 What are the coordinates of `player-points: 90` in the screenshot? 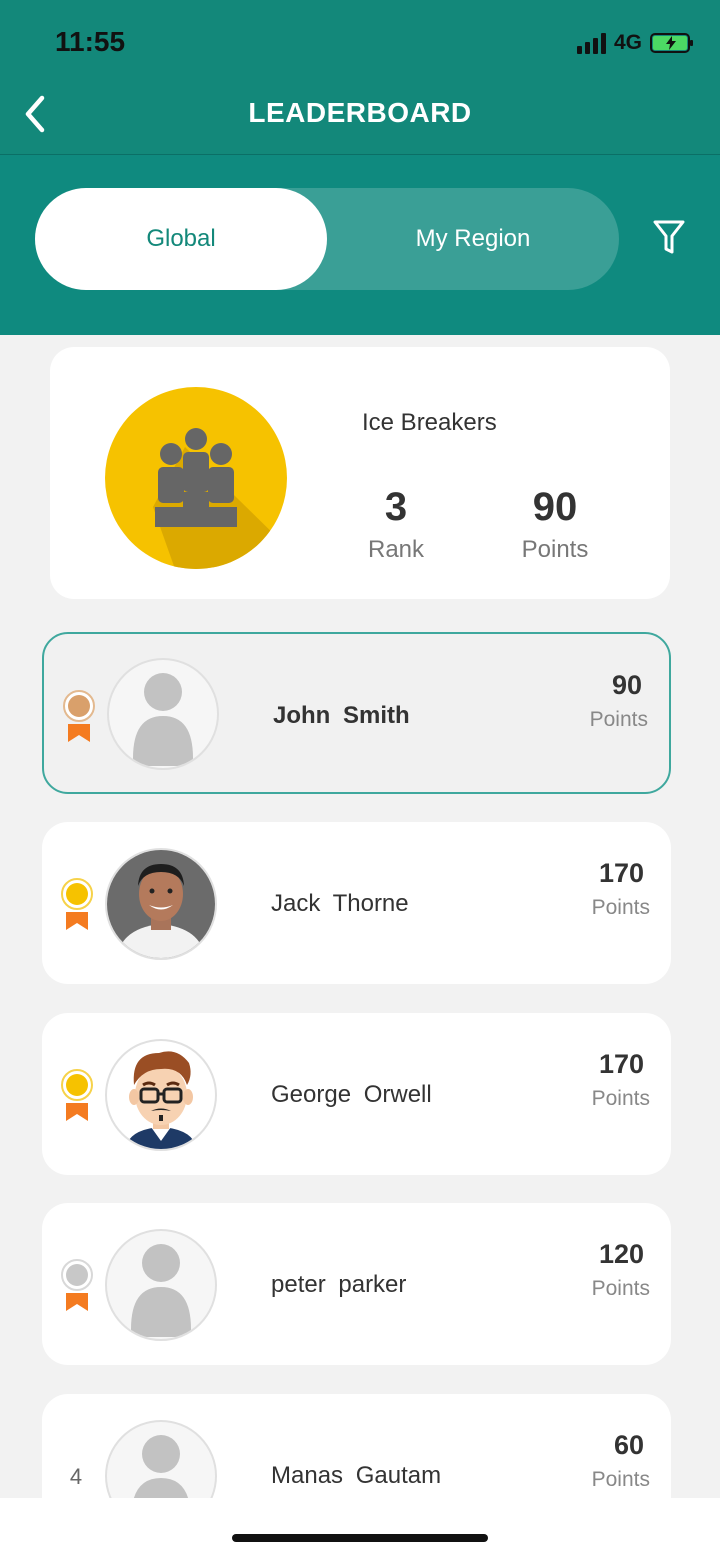 It's located at (626, 685).